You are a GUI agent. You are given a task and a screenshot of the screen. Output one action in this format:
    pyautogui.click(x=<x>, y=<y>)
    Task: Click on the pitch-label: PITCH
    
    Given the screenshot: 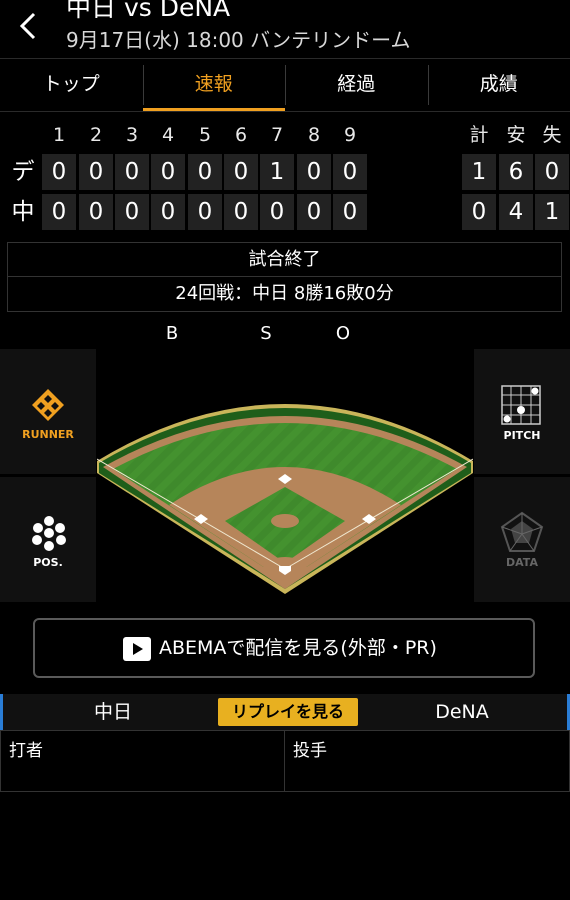 What is the action you would take?
    pyautogui.click(x=522, y=435)
    